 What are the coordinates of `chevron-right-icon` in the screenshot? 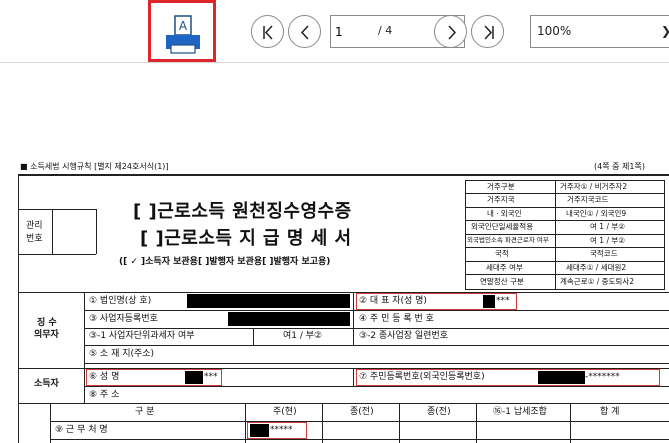 It's located at (452, 32).